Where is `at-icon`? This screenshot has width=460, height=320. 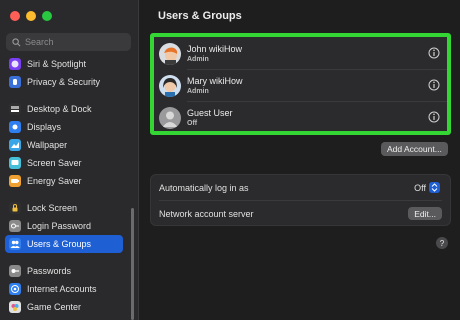
at-icon is located at coordinates (15, 289).